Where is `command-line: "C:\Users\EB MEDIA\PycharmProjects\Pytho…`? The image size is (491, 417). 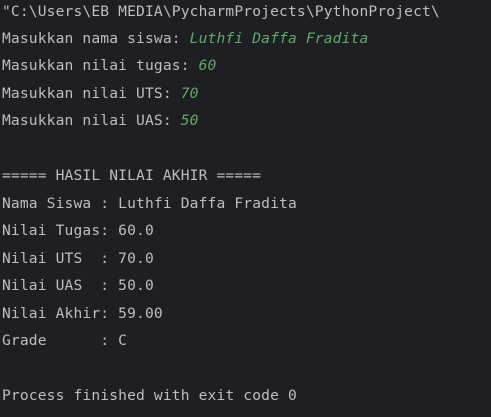
command-line: "C:\Users\EB MEDIA\PycharmProjects\Pytho… is located at coordinates (221, 11).